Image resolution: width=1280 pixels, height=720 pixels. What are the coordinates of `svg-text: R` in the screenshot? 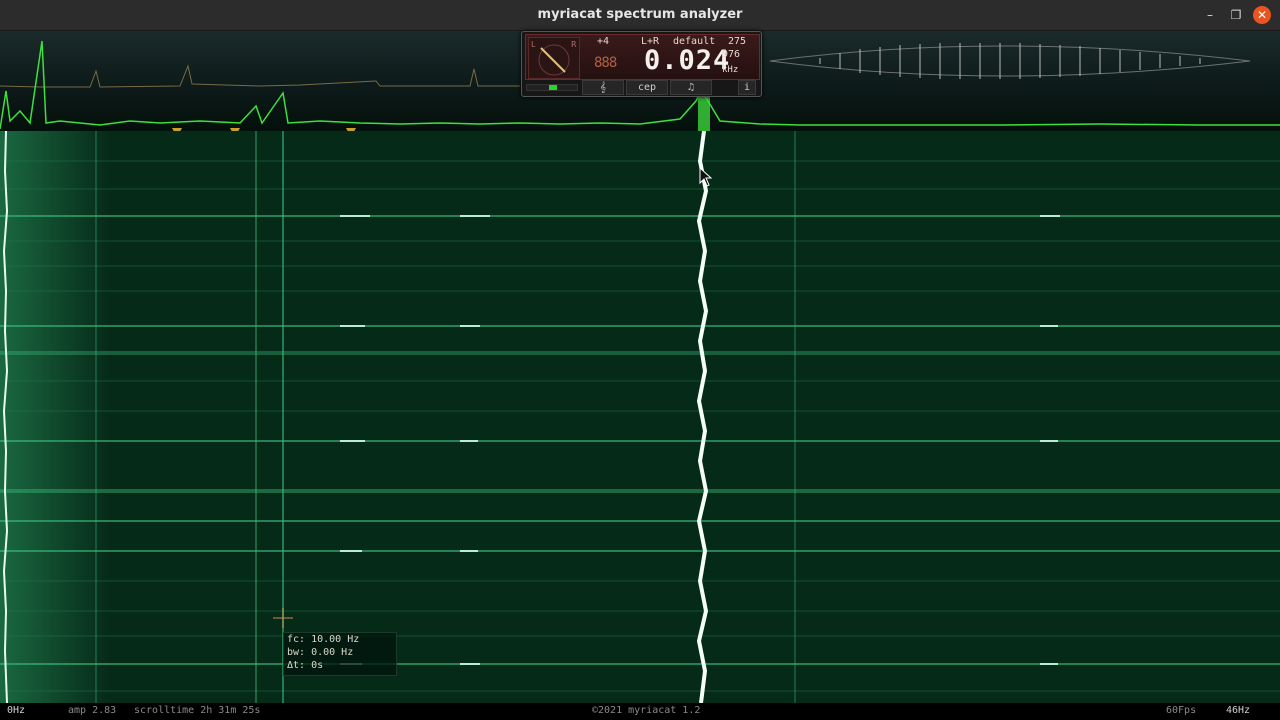 It's located at (574, 44).